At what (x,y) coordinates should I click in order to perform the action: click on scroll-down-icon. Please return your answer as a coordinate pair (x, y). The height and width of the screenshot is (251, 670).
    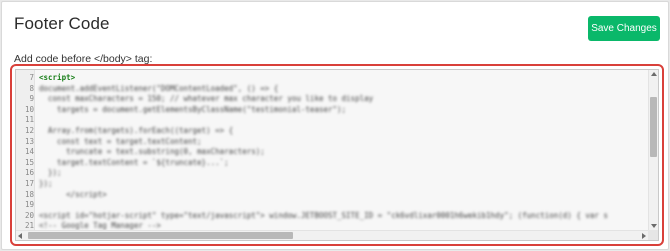
    Looking at the image, I should click on (654, 226).